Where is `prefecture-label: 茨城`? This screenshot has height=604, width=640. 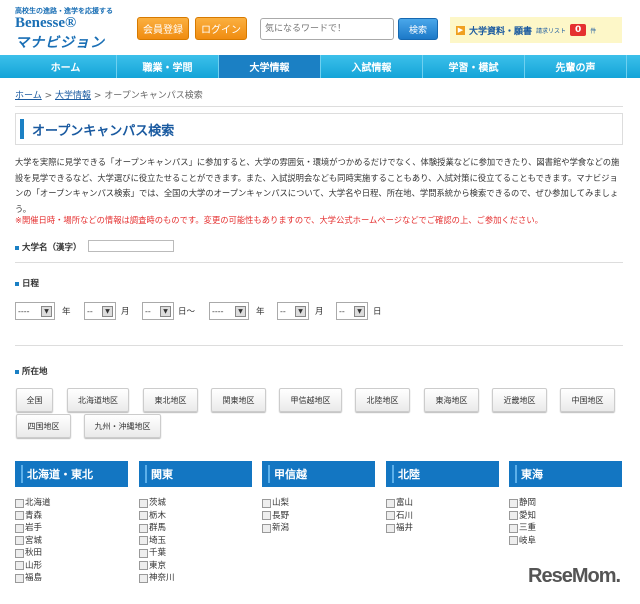
prefecture-label: 茨城 is located at coordinates (158, 503).